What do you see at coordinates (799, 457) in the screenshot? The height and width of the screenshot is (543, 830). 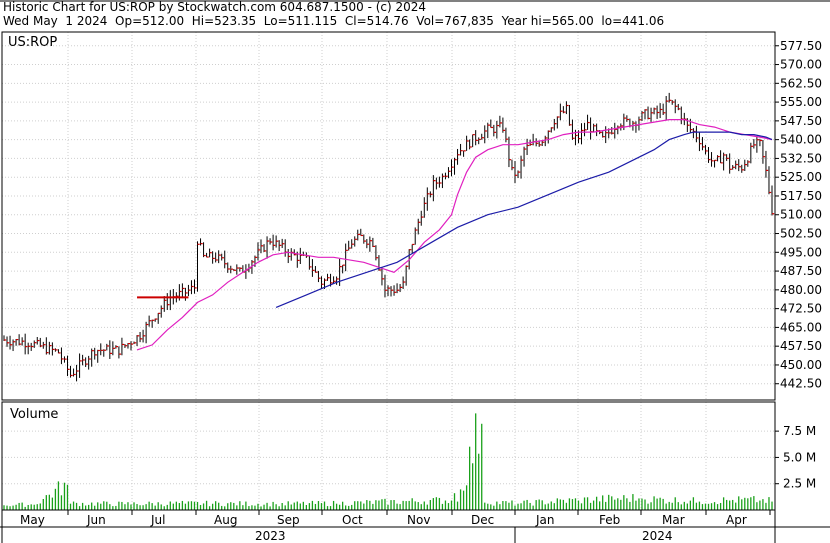 I see `volume-tick-label: 5.0 M` at bounding box center [799, 457].